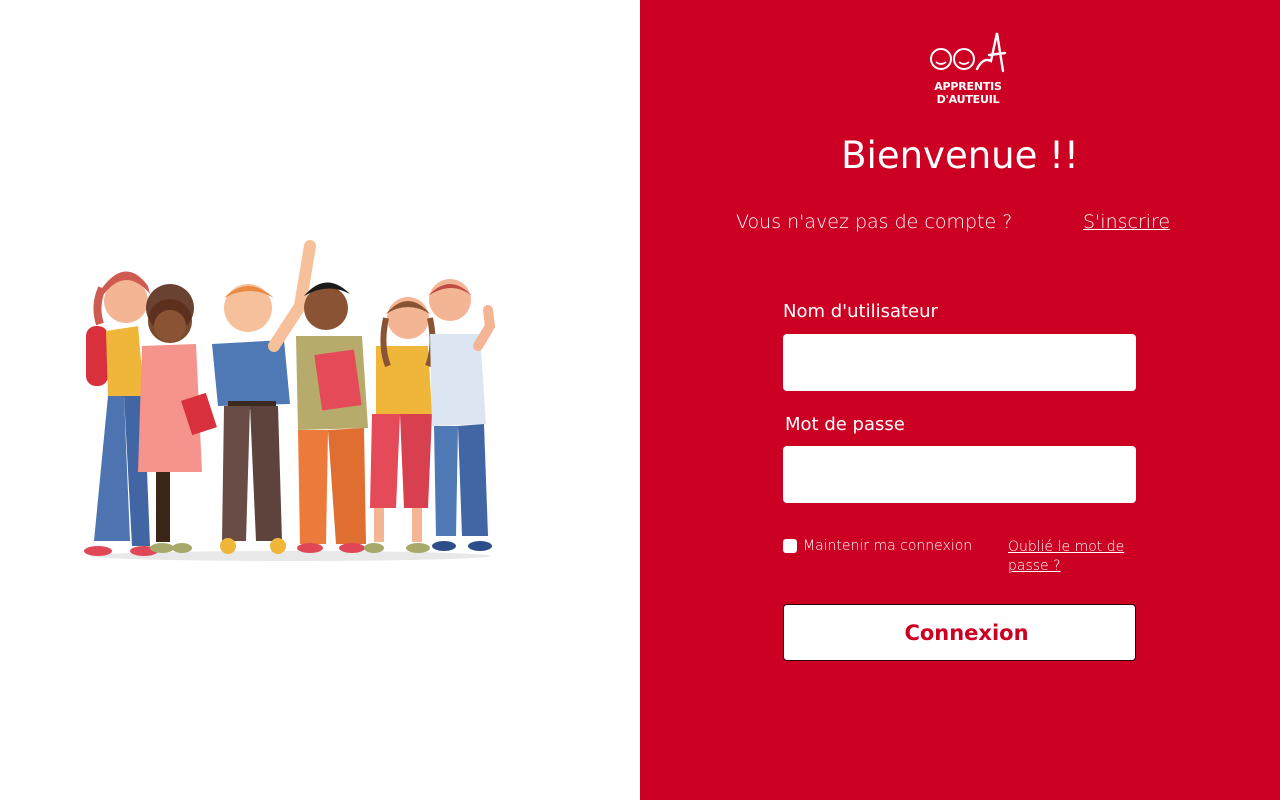 This screenshot has width=1280, height=800. I want to click on signup-link: S'inscrire, so click(1126, 222).